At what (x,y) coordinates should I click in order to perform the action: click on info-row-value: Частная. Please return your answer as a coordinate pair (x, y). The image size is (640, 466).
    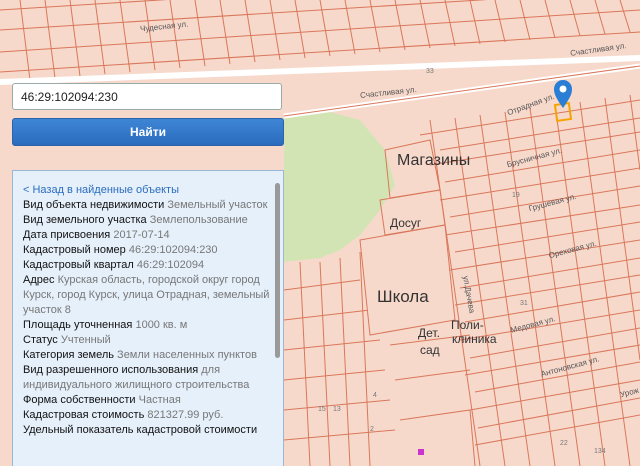
    Looking at the image, I should click on (159, 400).